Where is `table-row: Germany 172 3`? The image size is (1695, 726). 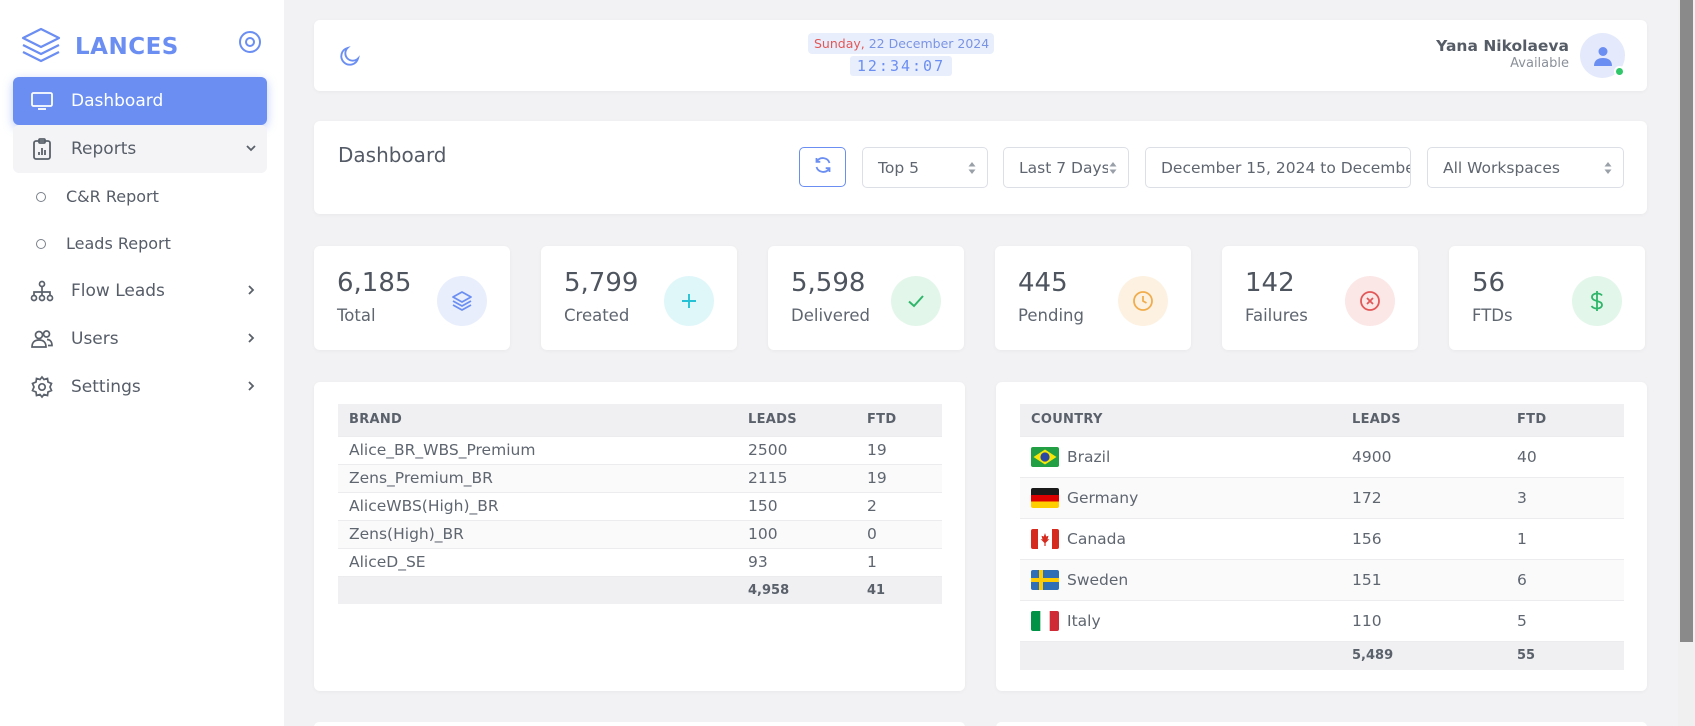 table-row: Germany 172 3 is located at coordinates (1322, 497).